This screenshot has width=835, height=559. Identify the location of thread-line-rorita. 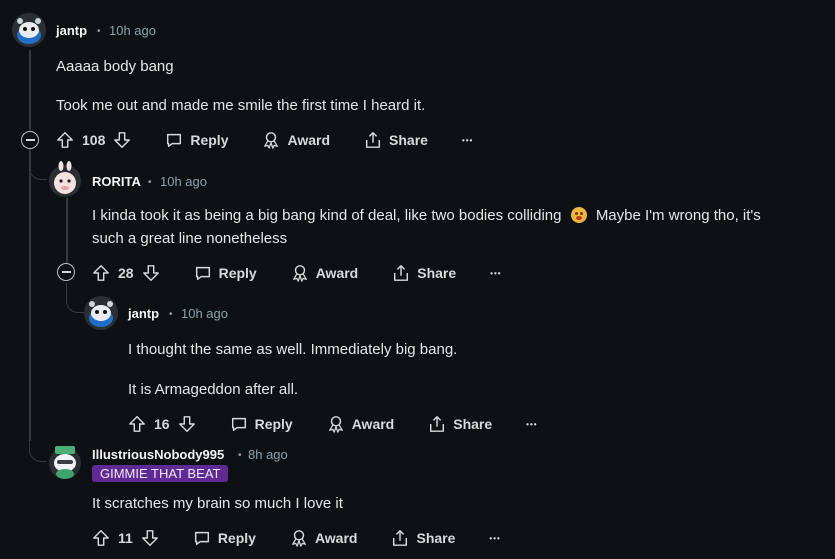
(67, 230).